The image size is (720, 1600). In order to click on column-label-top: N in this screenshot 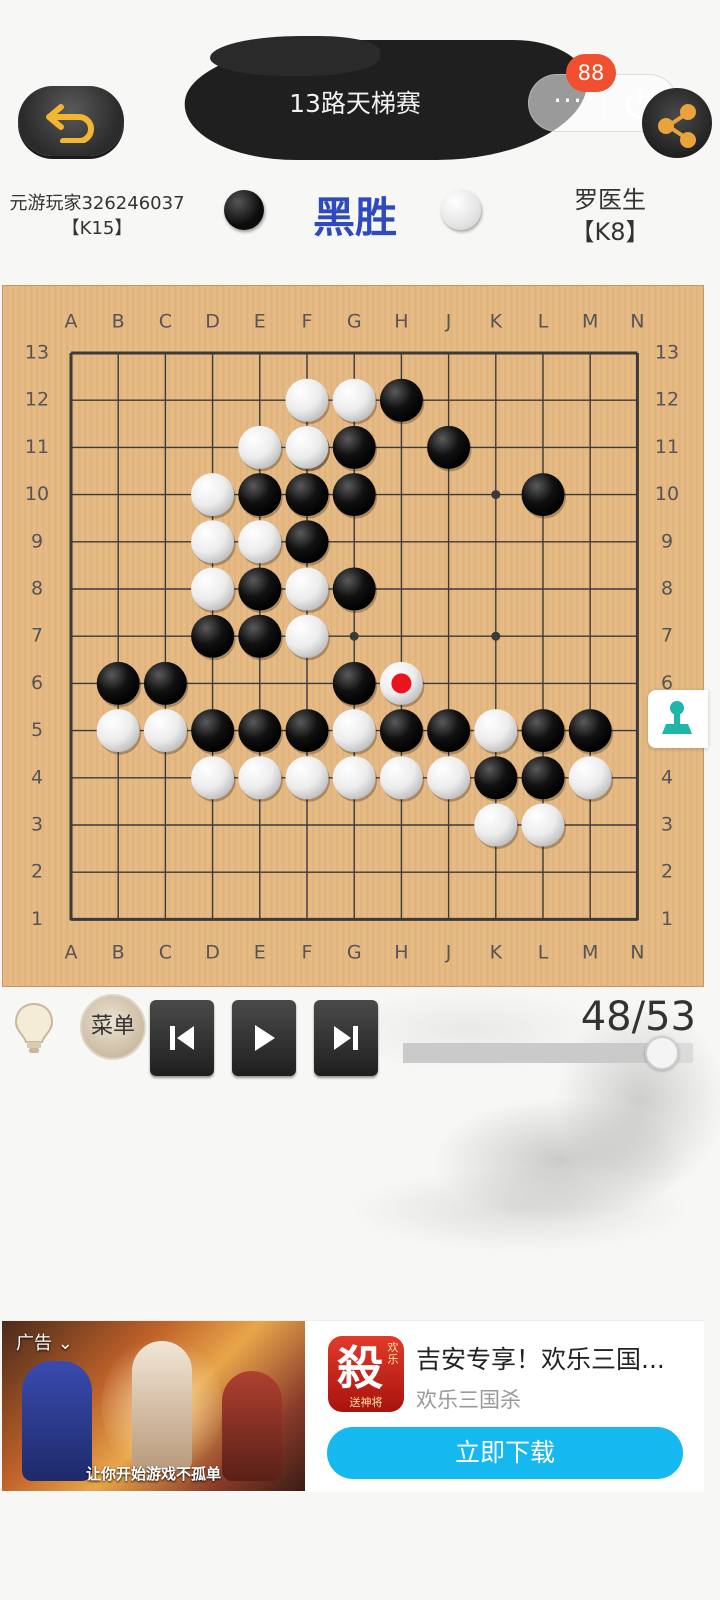, I will do `click(637, 322)`.